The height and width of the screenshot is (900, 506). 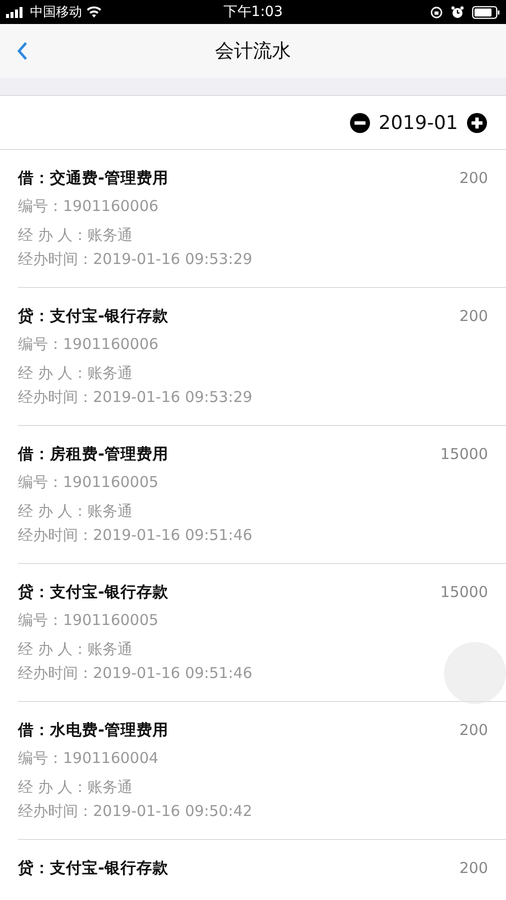 I want to click on minus-button, so click(x=359, y=123).